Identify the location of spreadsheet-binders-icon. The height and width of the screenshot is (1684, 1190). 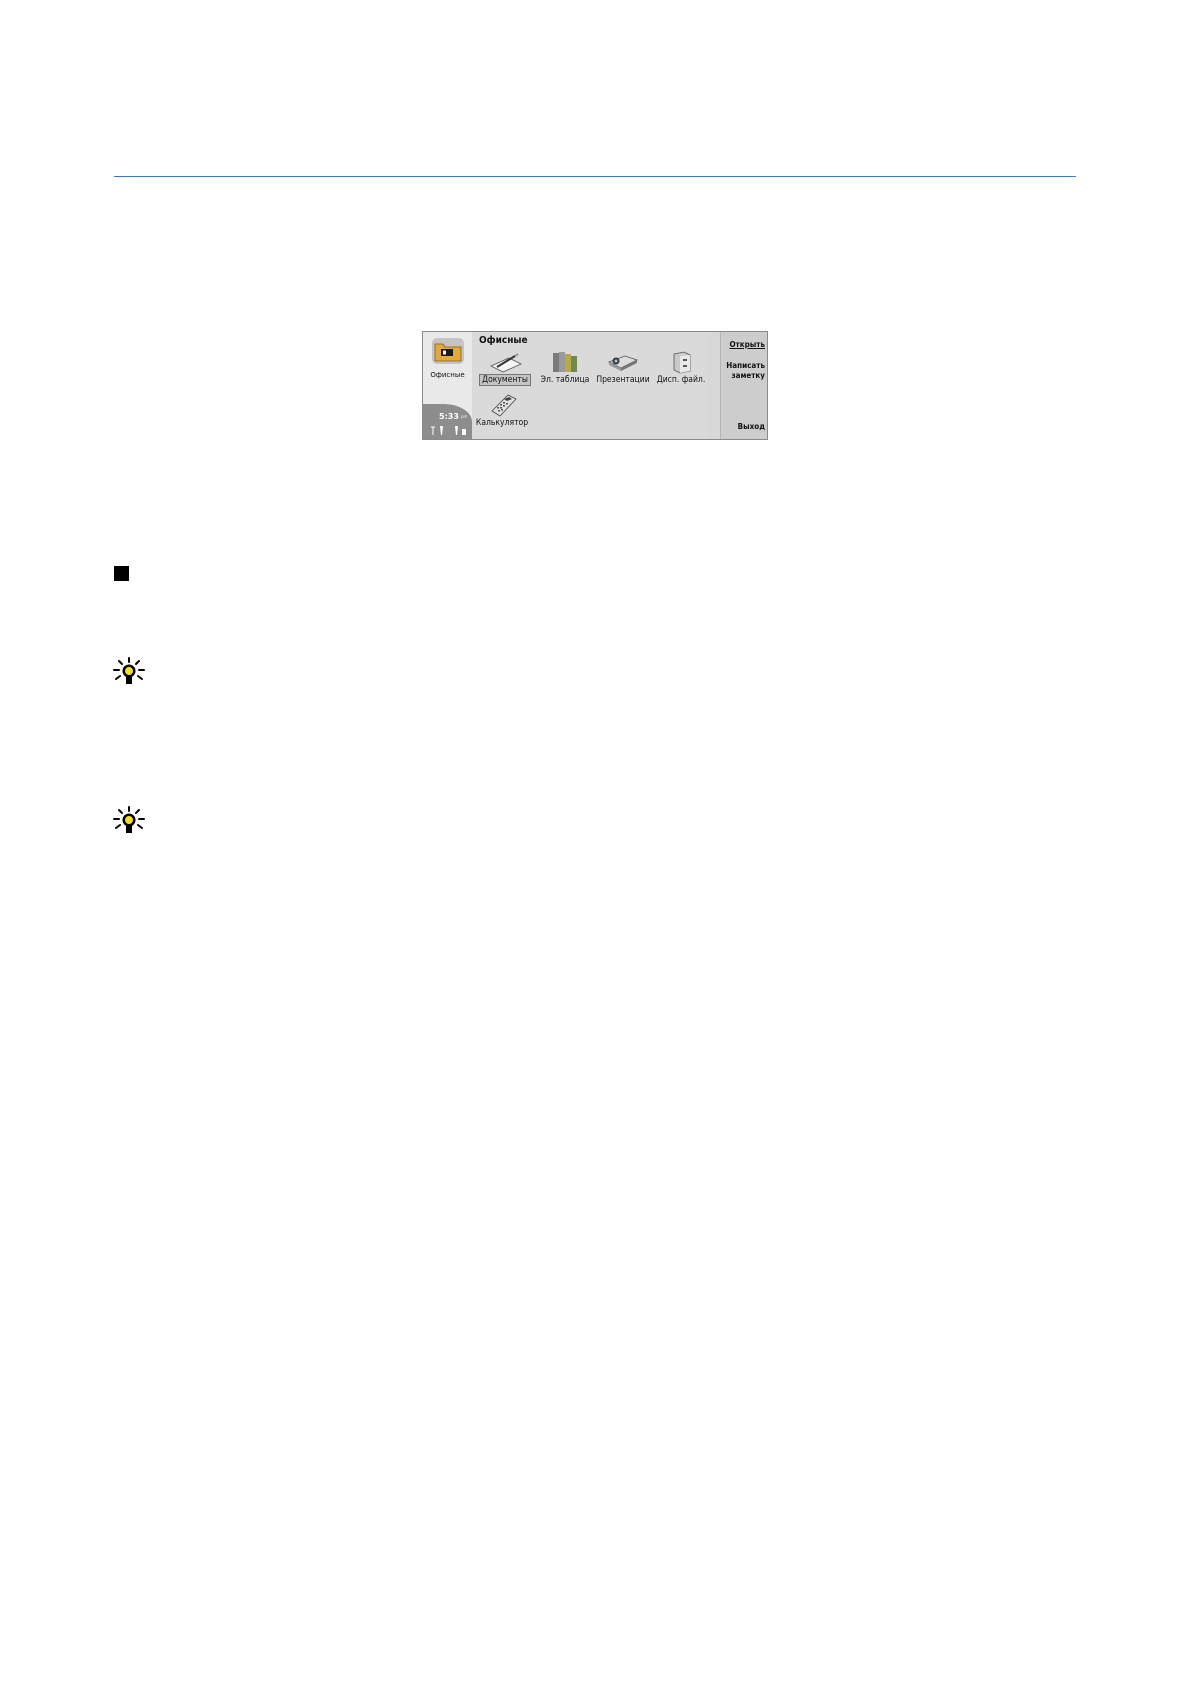
(565, 362).